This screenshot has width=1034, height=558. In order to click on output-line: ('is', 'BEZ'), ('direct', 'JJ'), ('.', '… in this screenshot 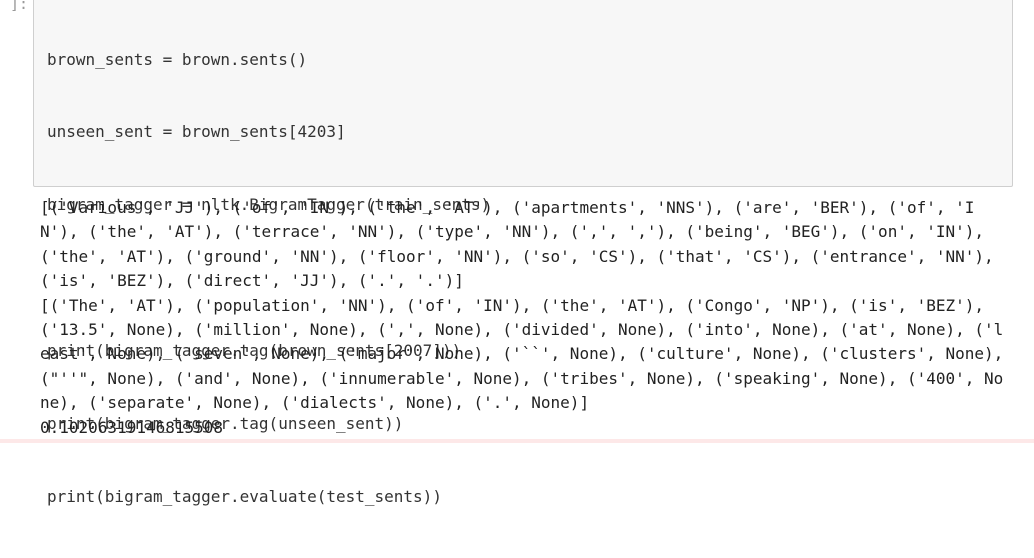, I will do `click(252, 281)`.